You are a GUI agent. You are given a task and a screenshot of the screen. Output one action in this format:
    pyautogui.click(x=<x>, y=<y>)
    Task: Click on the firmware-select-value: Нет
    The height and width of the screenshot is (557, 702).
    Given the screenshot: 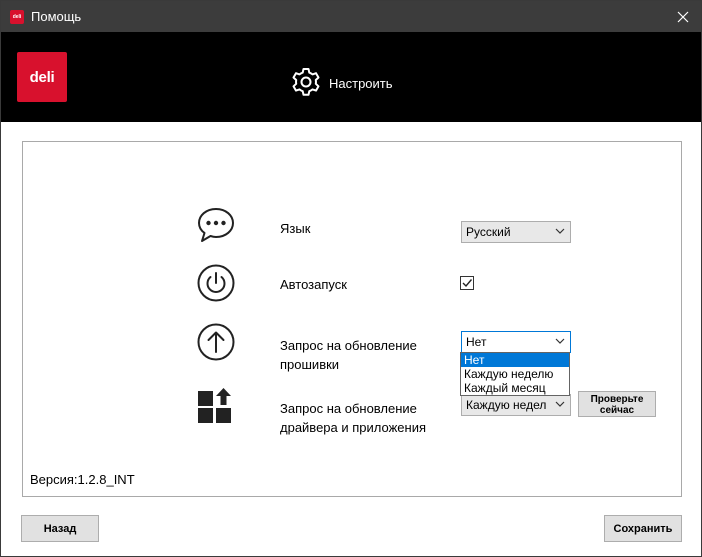 What is the action you would take?
    pyautogui.click(x=476, y=342)
    